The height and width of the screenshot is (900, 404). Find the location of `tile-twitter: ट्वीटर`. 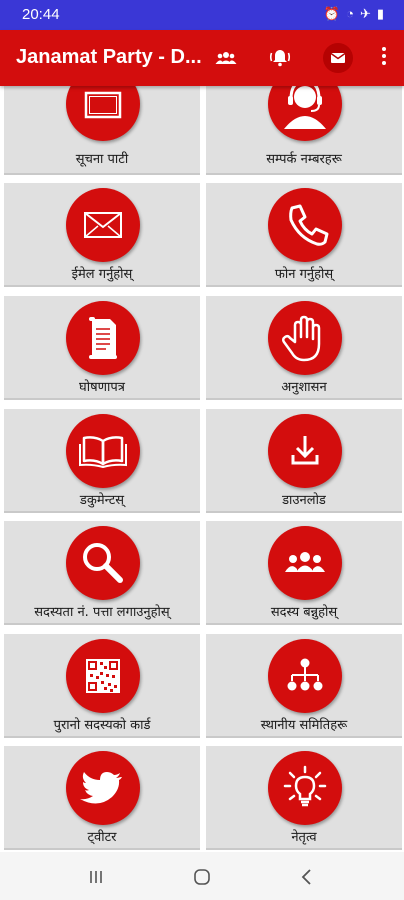

tile-twitter: ट्वीटर is located at coordinates (102, 798).